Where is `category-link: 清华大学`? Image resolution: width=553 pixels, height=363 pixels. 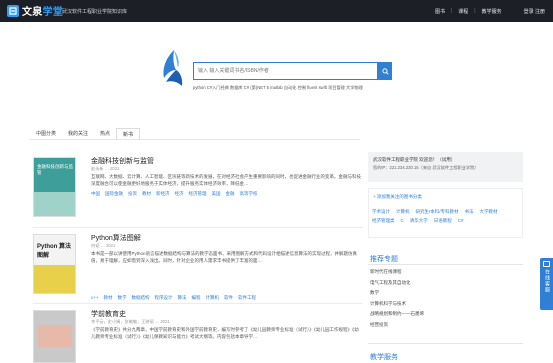 category-link: 清华大学 is located at coordinates (419, 221).